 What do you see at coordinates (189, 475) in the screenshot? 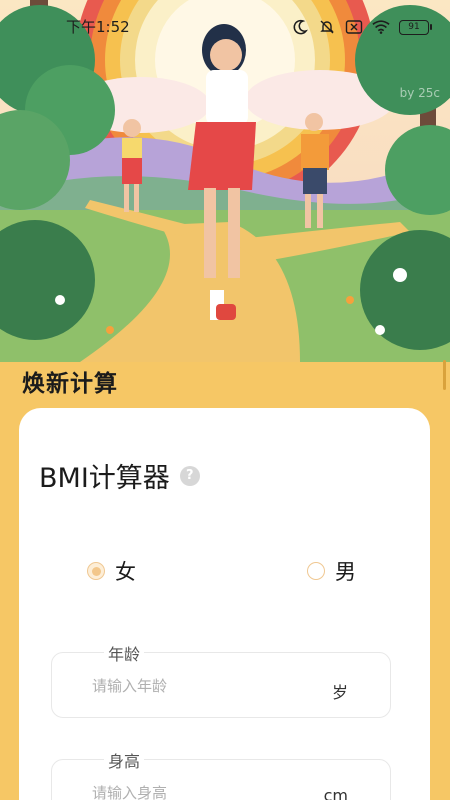
I see `help-icon: ?` at bounding box center [189, 475].